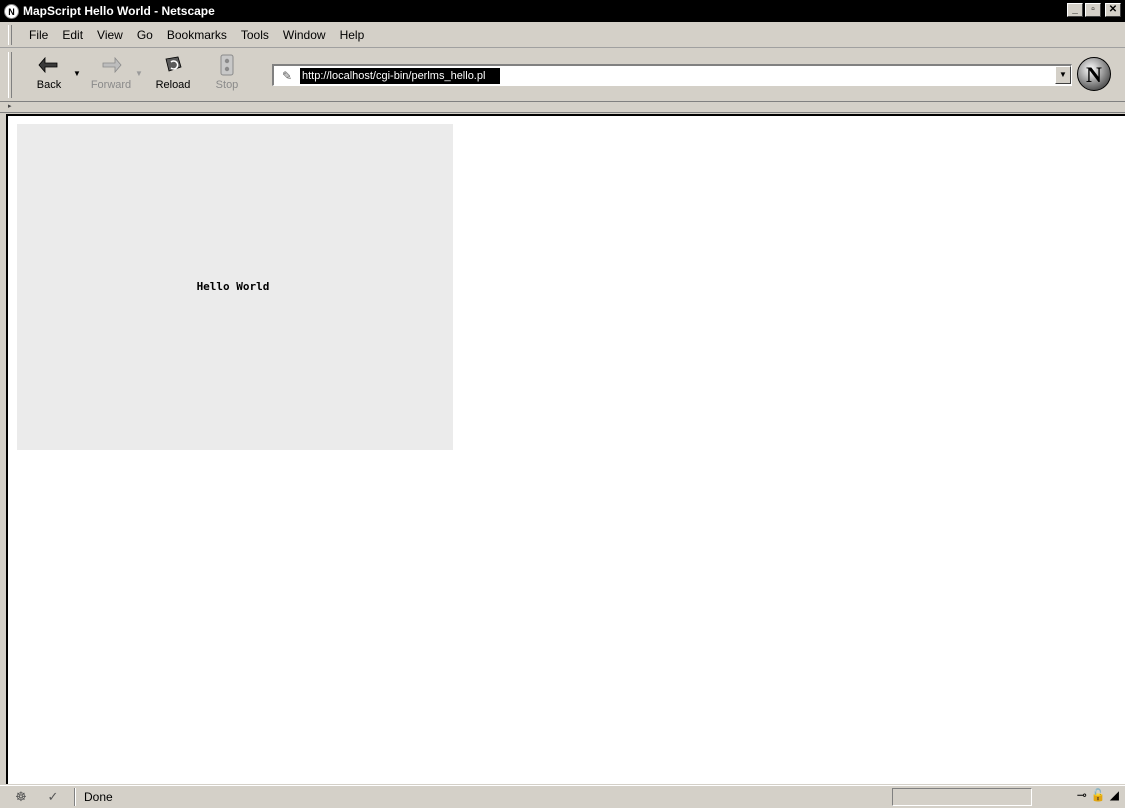 This screenshot has height=808, width=1125. What do you see at coordinates (1082, 795) in the screenshot?
I see `online-status-icon: ⊸` at bounding box center [1082, 795].